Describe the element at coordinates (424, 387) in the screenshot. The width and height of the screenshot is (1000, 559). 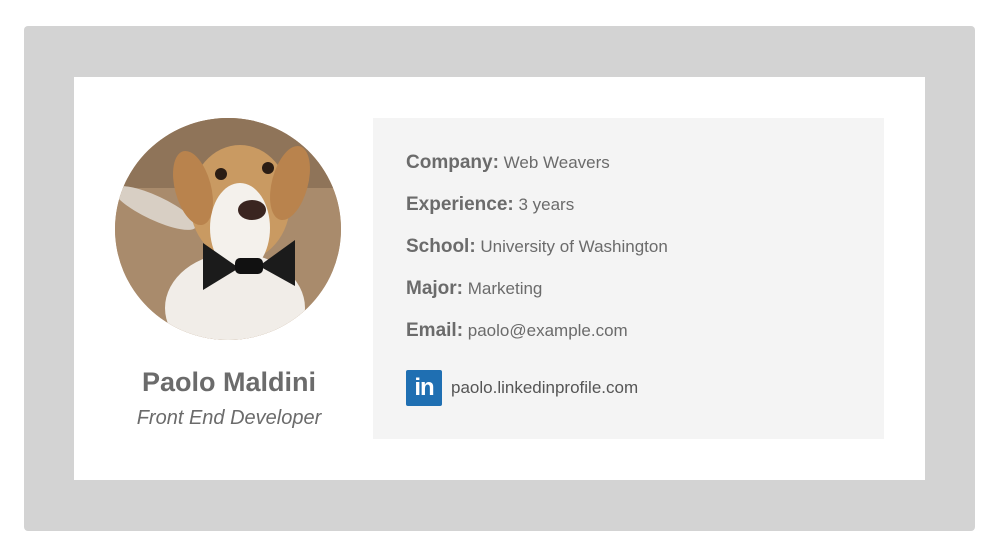
I see `linkedin-icon: in` at that location.